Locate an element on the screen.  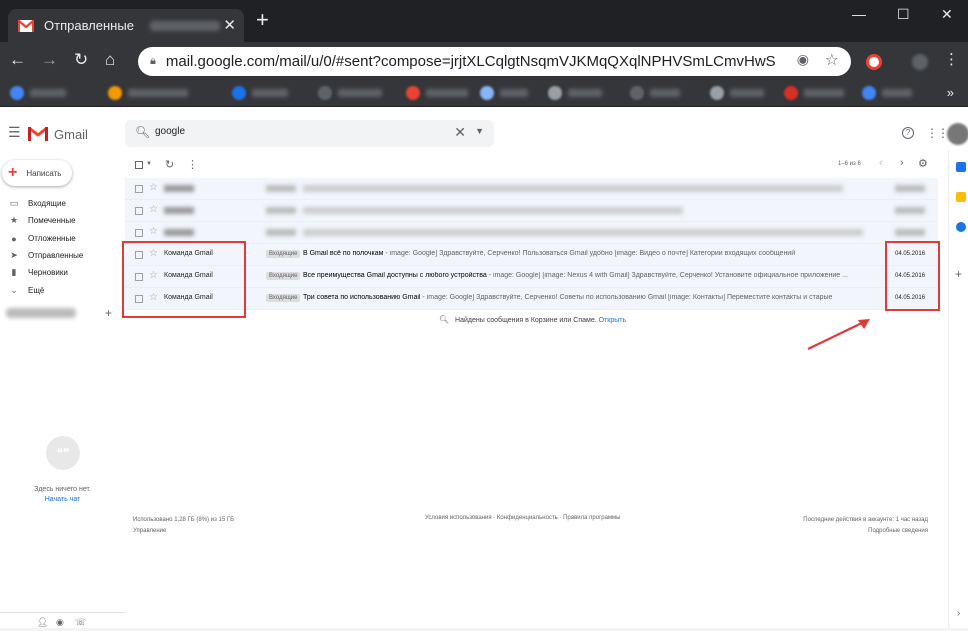
send-icon: ➤ is located at coordinates (14, 255).